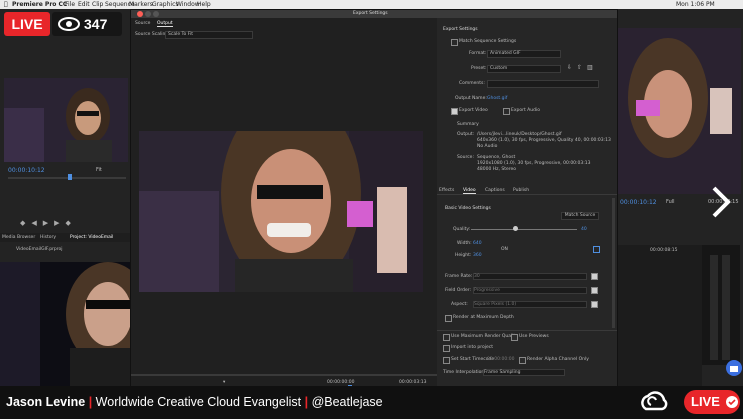  What do you see at coordinates (594, 276) in the screenshot?
I see `frame-rate-checkbox` at bounding box center [594, 276].